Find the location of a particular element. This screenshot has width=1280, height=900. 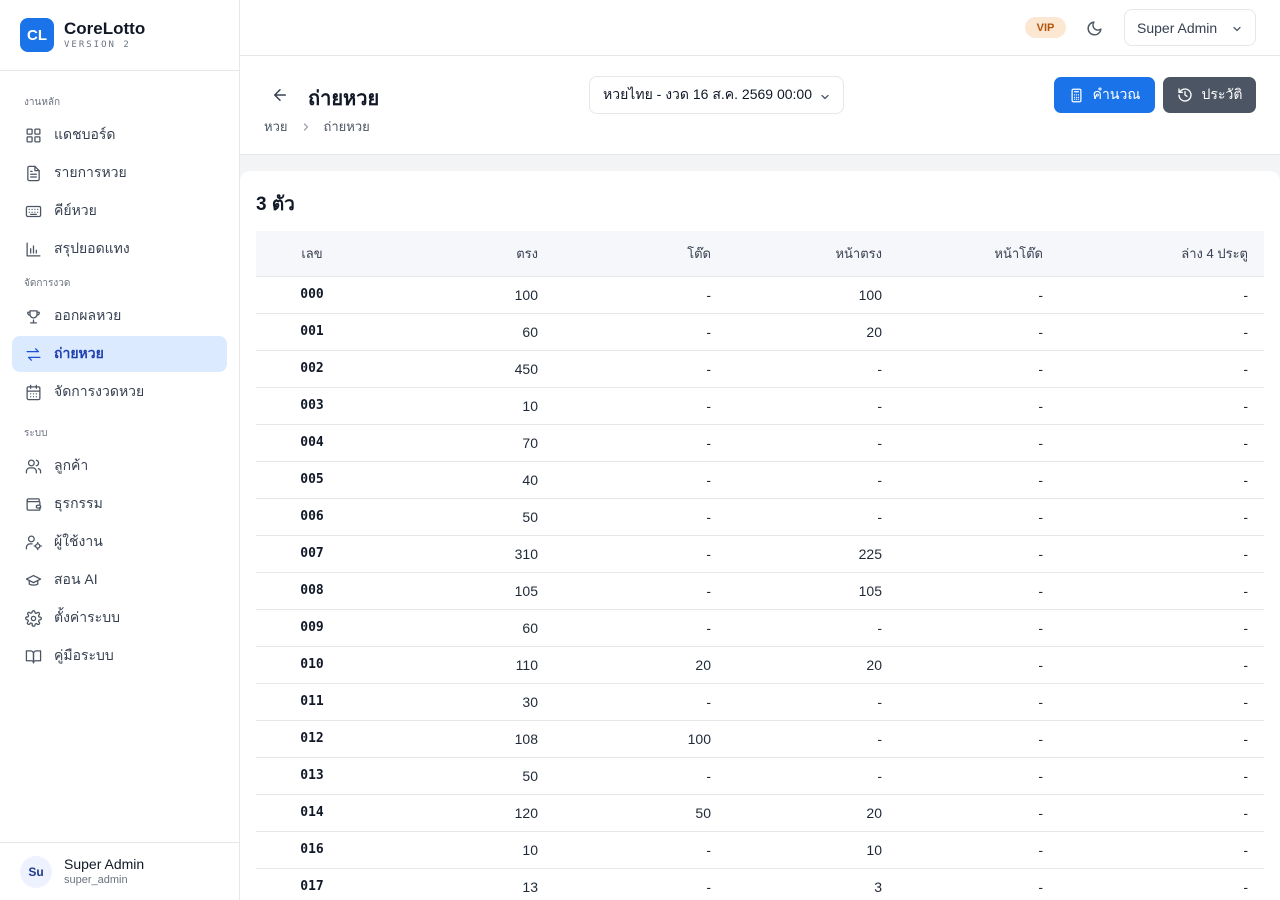

history-button: ประวัติ is located at coordinates (1209, 95).